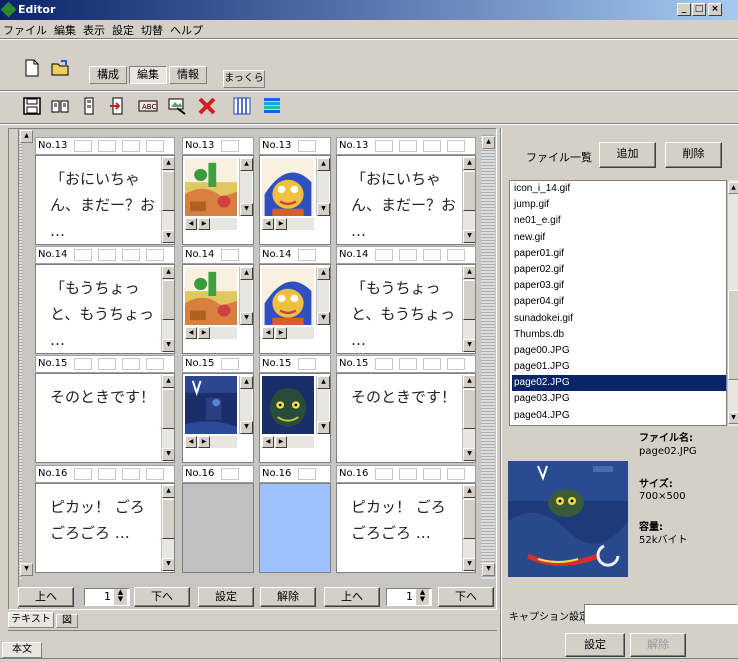 The image size is (738, 662). What do you see at coordinates (619, 399) in the screenshot?
I see `file-list-item: page03.JPG` at bounding box center [619, 399].